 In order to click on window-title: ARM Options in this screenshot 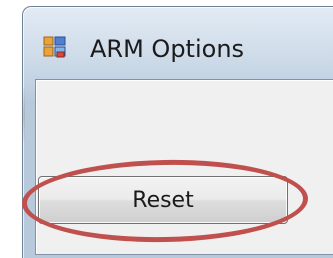, I will do `click(167, 49)`.